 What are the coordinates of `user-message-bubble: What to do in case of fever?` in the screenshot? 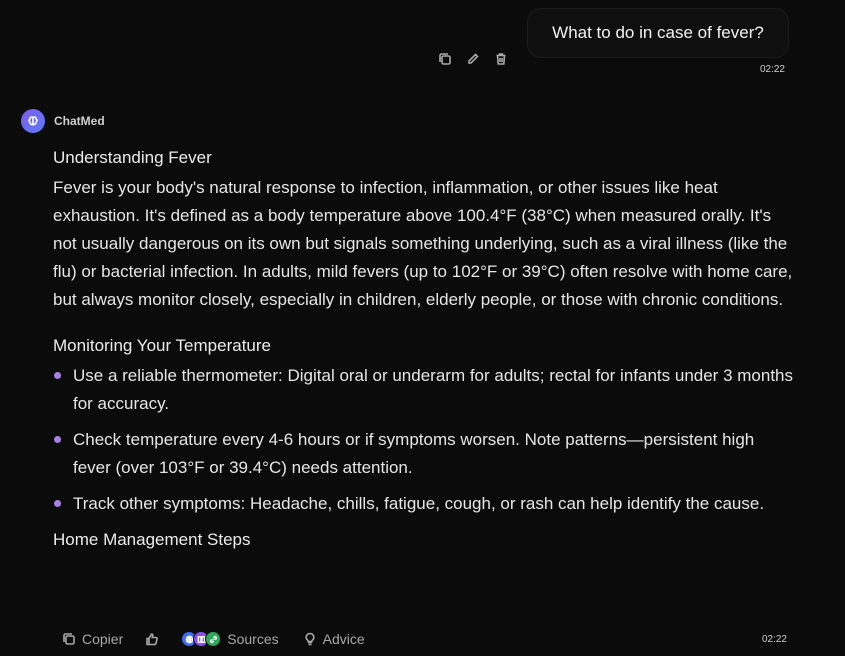 It's located at (658, 33).